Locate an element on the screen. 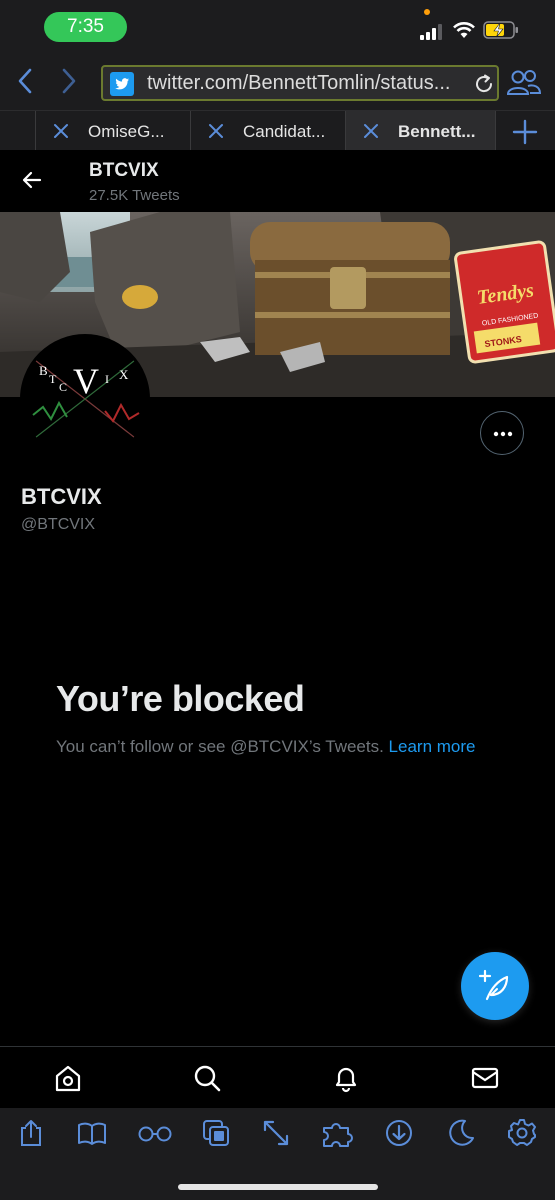  more-options-button is located at coordinates (502, 433).